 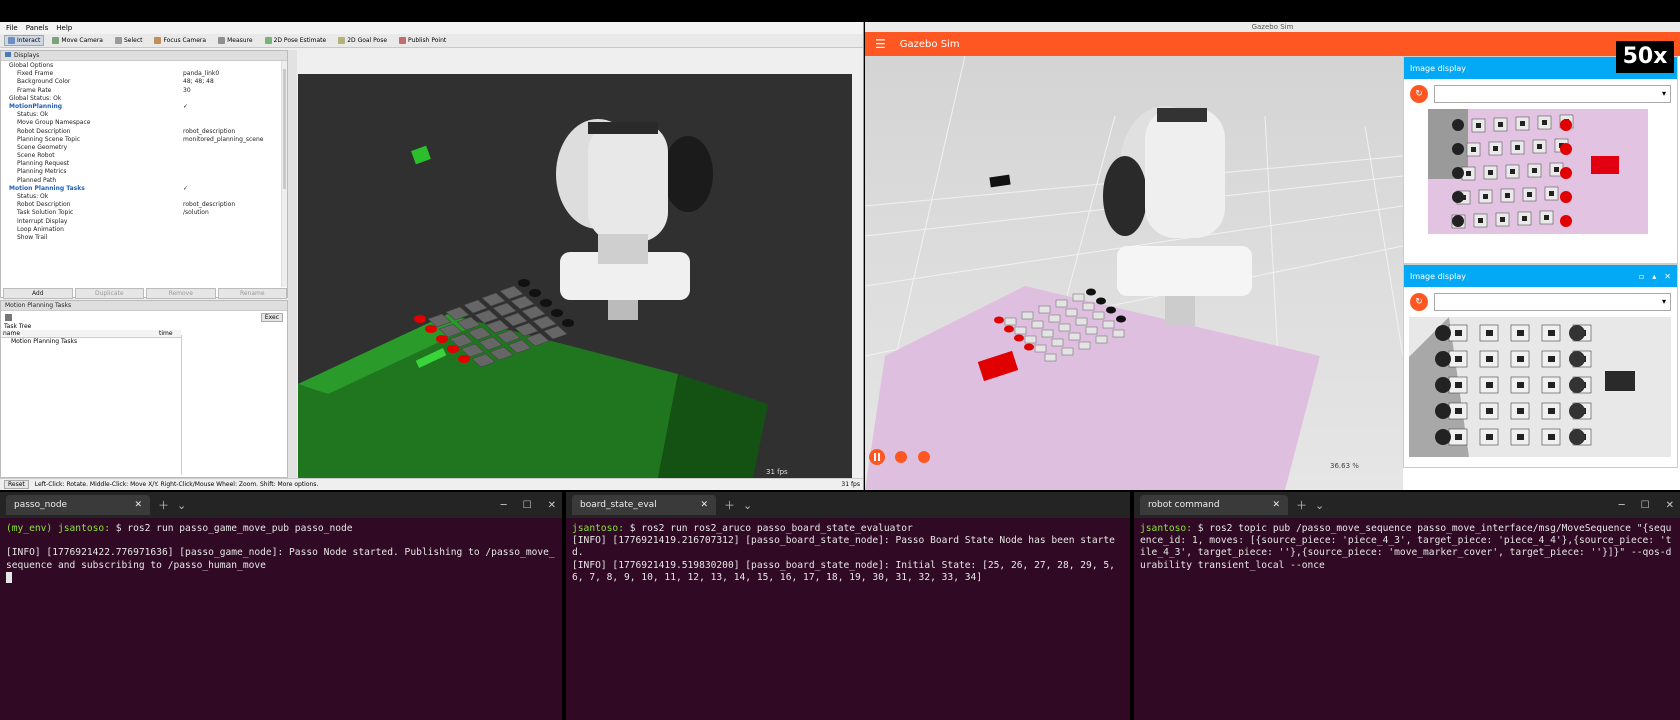 I want to click on tool-interact: Interact, so click(x=24, y=40).